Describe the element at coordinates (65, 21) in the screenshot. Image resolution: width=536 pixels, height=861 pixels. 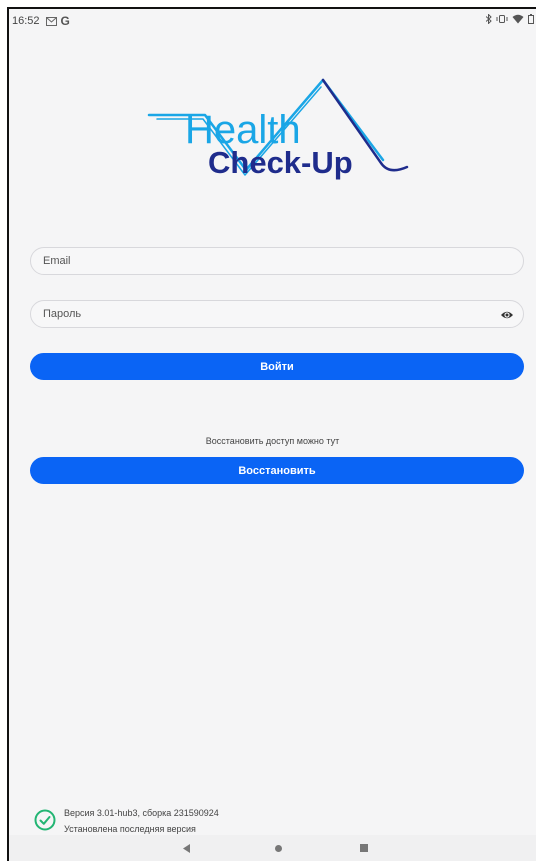
I see `google-icon: G` at that location.